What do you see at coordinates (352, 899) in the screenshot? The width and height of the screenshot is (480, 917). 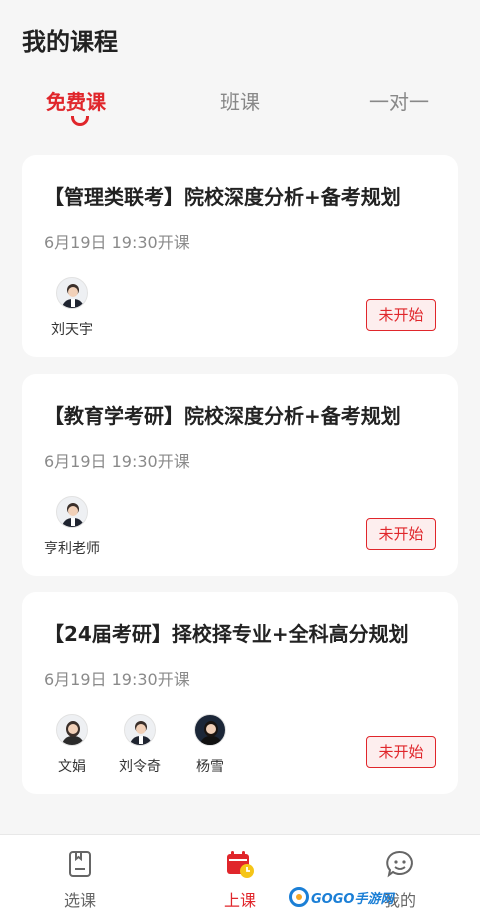 I see `watermark-text: GOGO手游网` at bounding box center [352, 899].